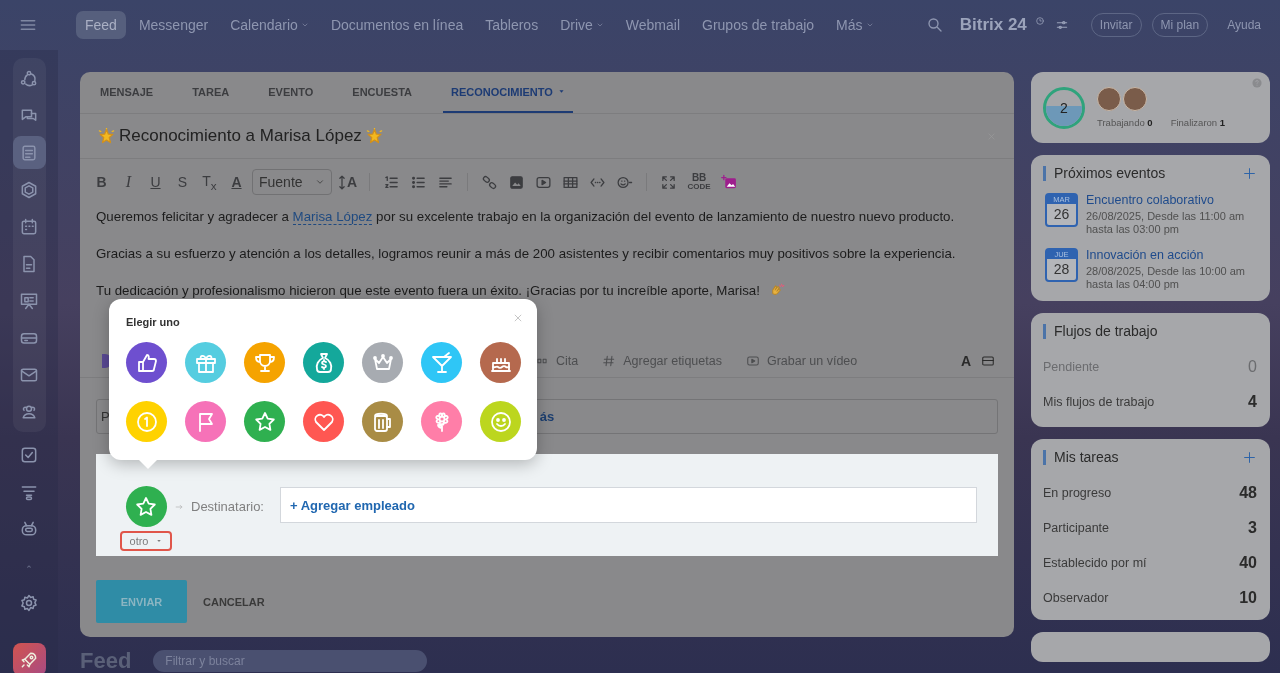 This screenshot has width=1280, height=673. What do you see at coordinates (1076, 597) in the screenshot?
I see `row-label: Observador` at bounding box center [1076, 597].